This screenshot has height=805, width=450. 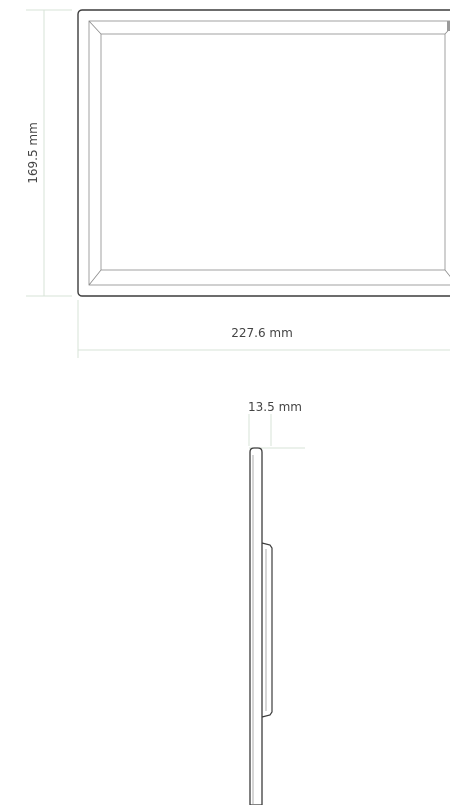 What do you see at coordinates (256, 626) in the screenshot?
I see `side-body` at bounding box center [256, 626].